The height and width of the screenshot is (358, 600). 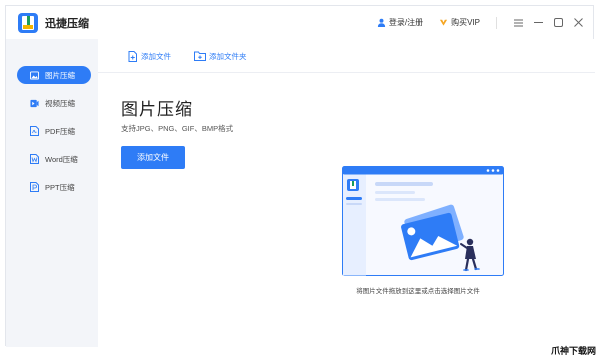 I want to click on title-bar: 迅捷压缩 登录/注册 购买VIP, so click(x=299, y=22).